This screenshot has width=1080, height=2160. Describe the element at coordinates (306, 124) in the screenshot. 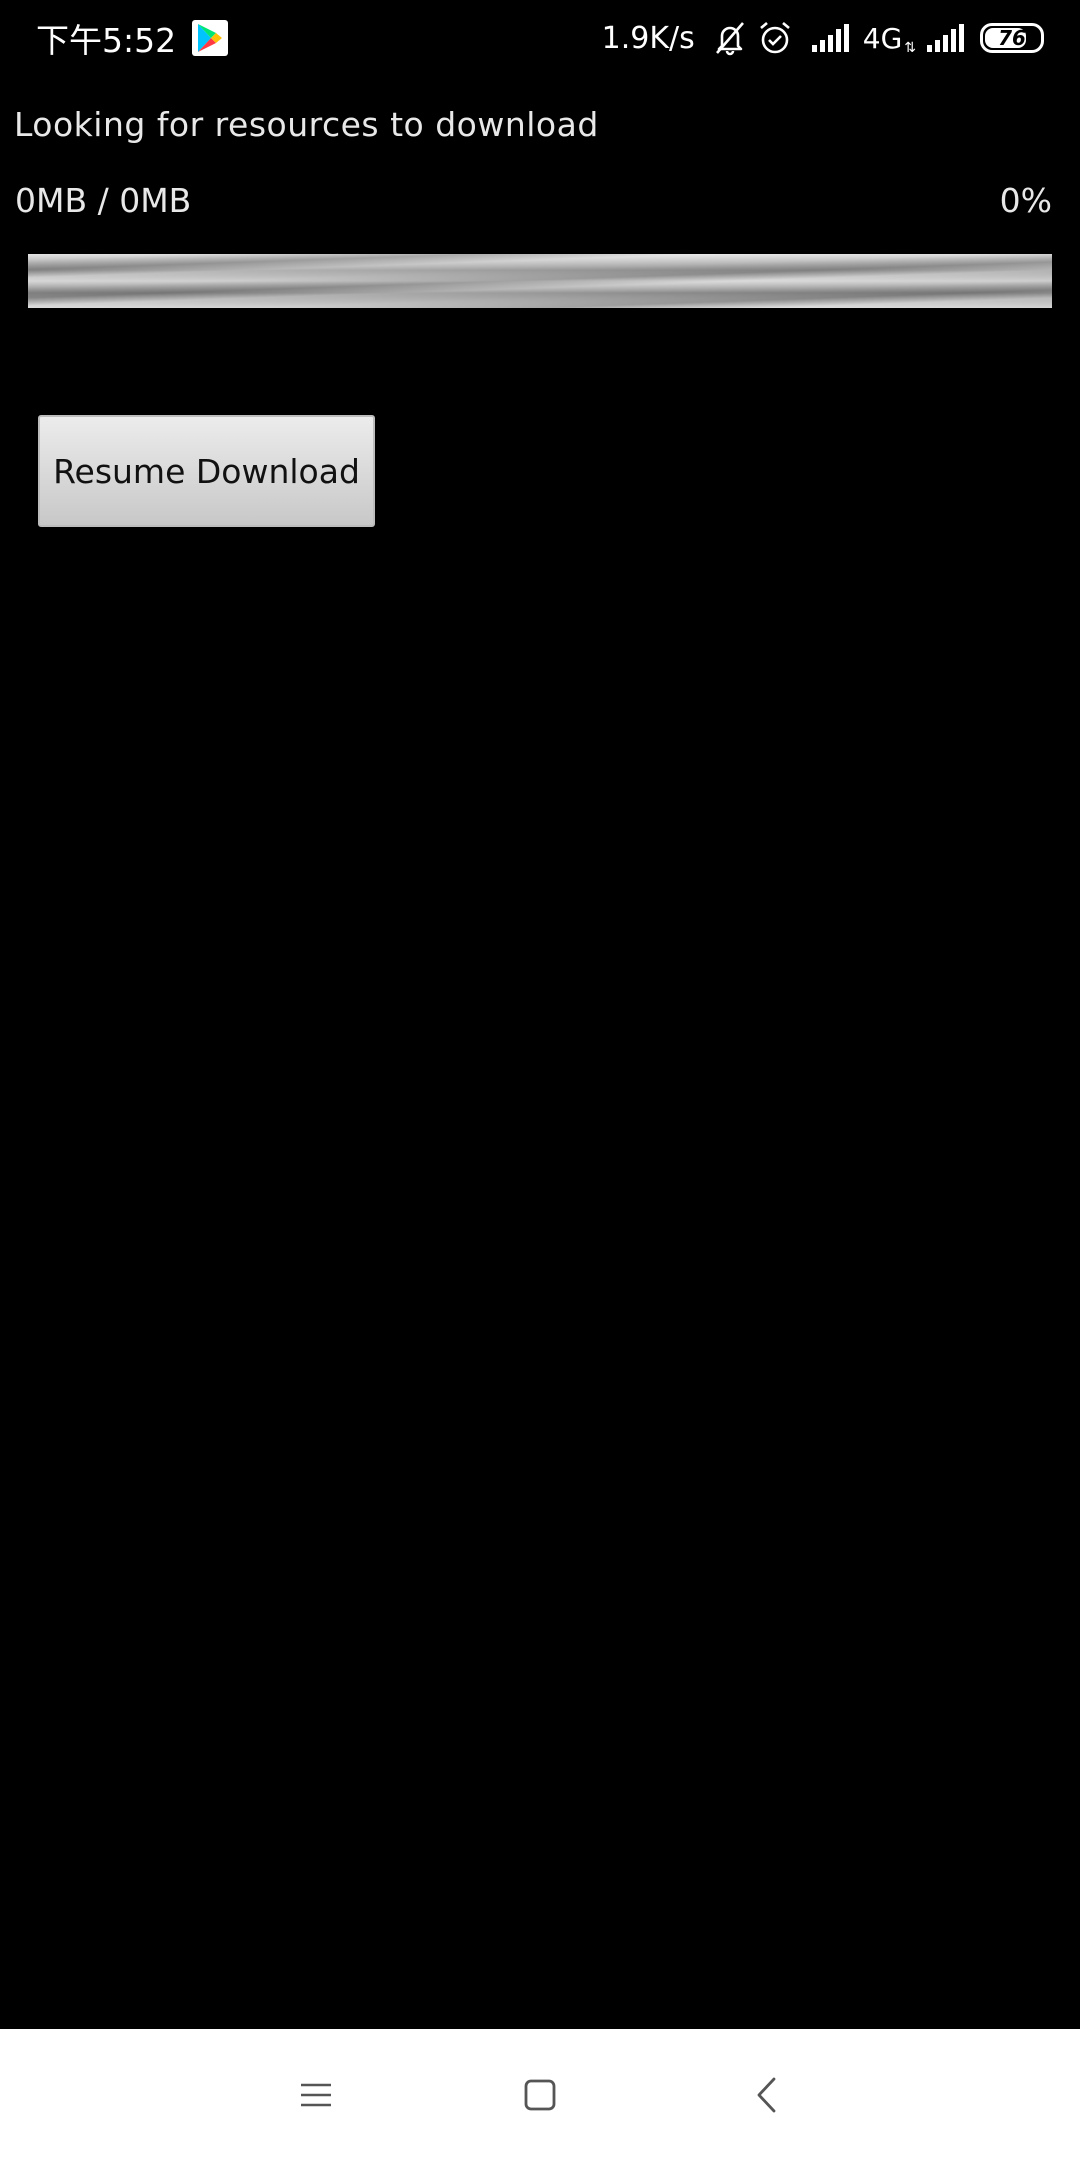

I see `download-status-message: Looking for resources to download` at that location.